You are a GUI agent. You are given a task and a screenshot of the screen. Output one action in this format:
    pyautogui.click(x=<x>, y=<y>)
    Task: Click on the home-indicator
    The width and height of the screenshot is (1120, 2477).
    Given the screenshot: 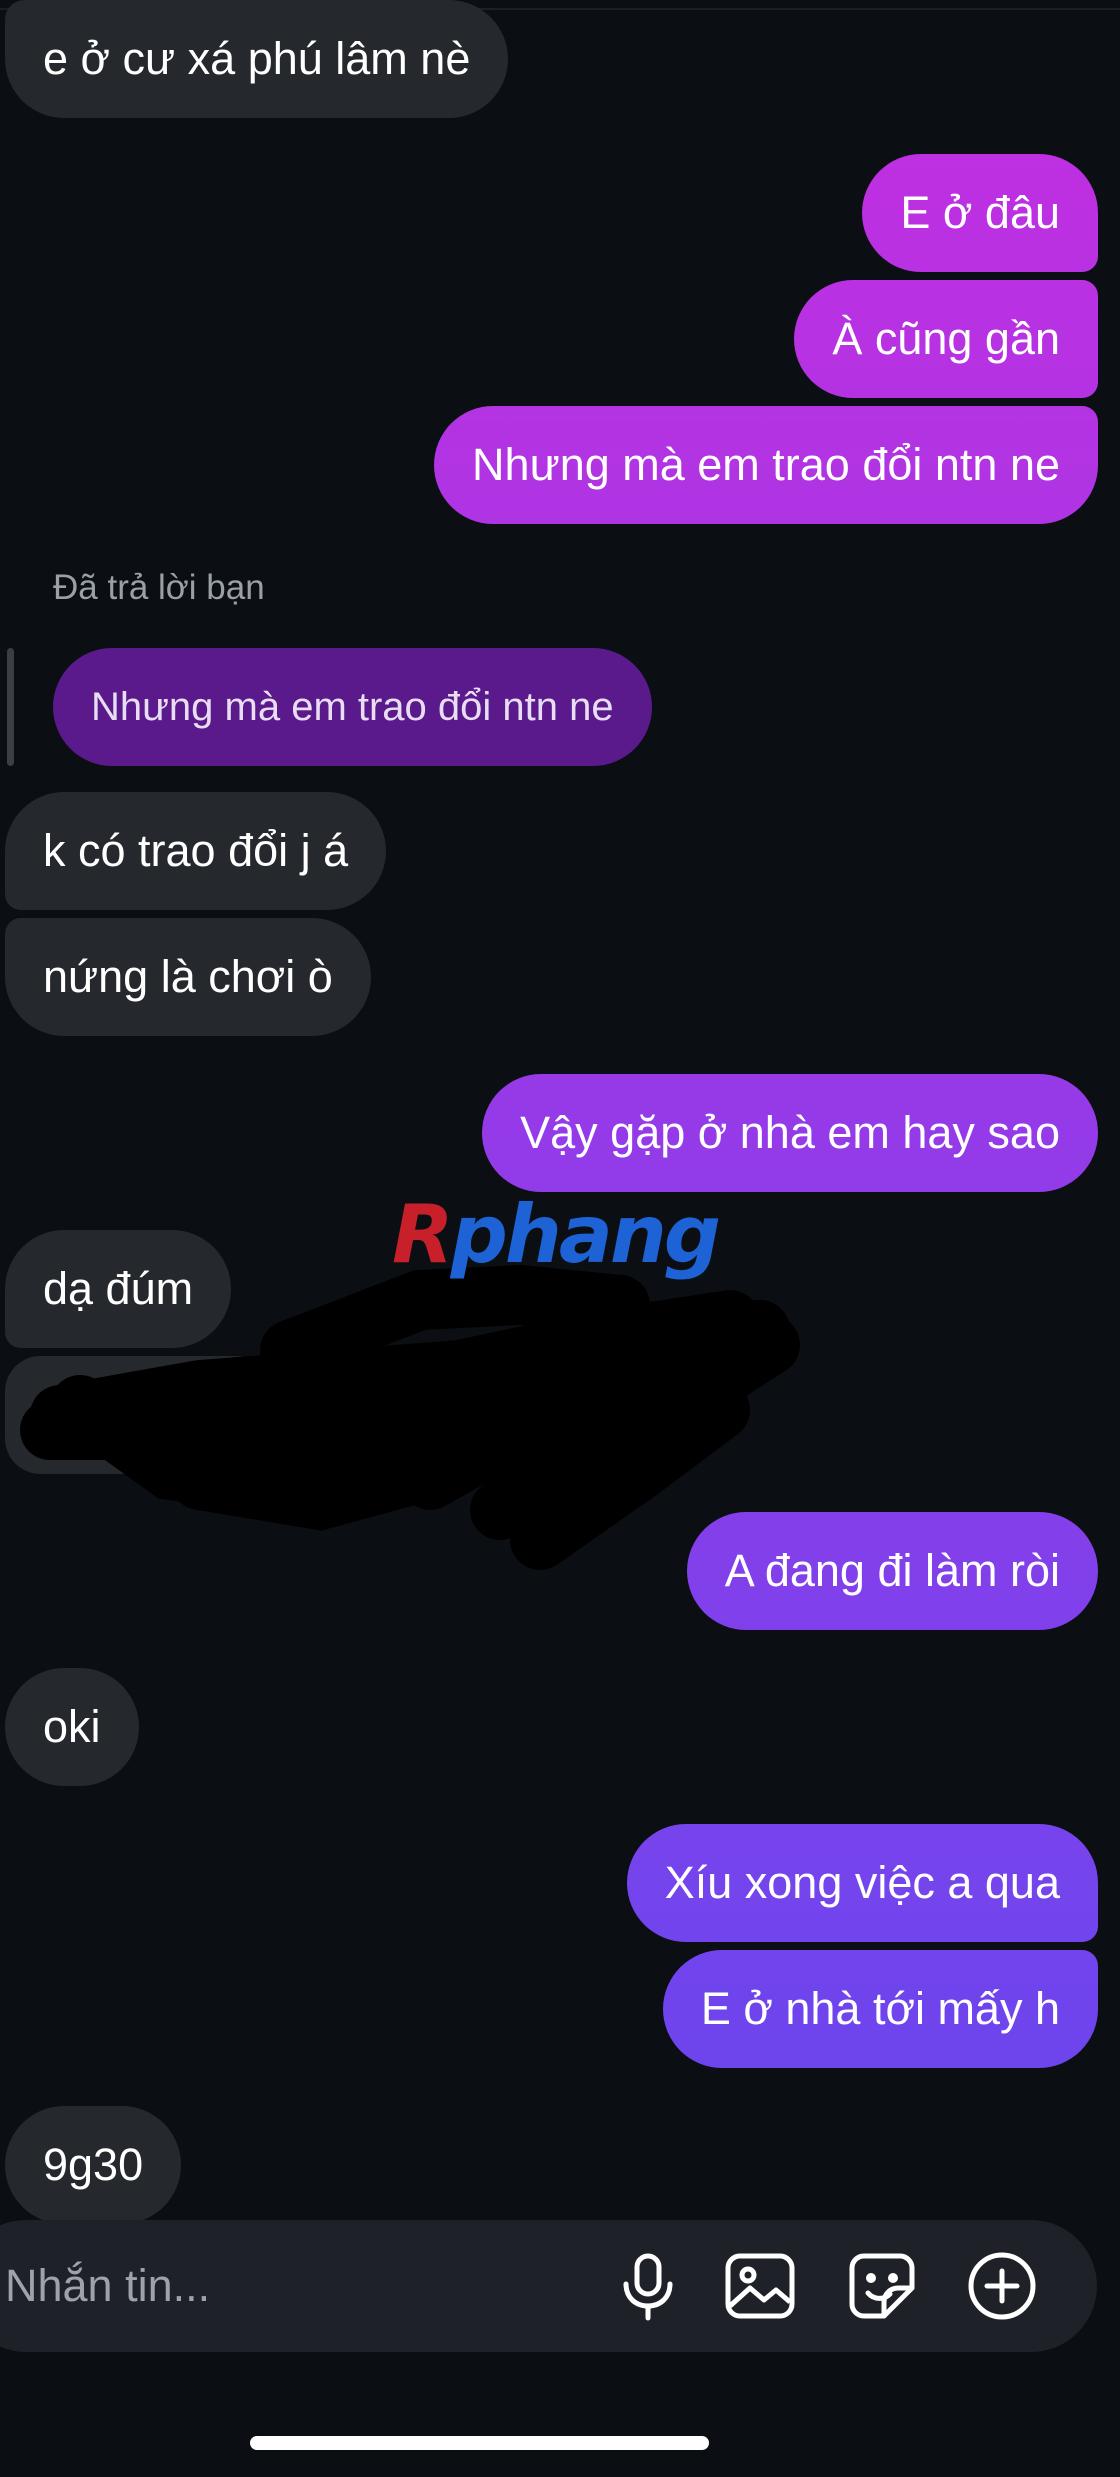 What is the action you would take?
    pyautogui.click(x=479, y=2443)
    